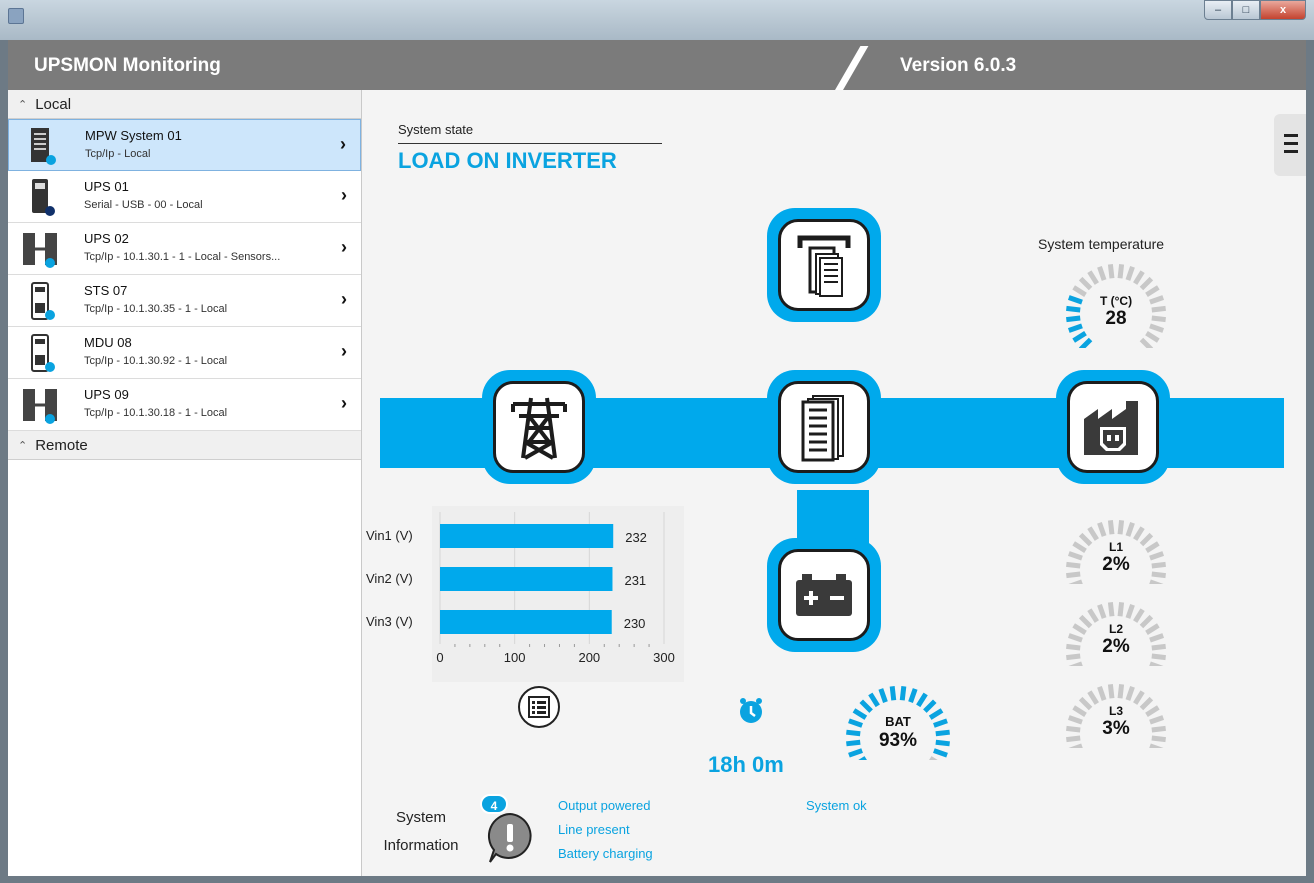 The height and width of the screenshot is (883, 1314). What do you see at coordinates (539, 707) in the screenshot?
I see `details-list-button` at bounding box center [539, 707].